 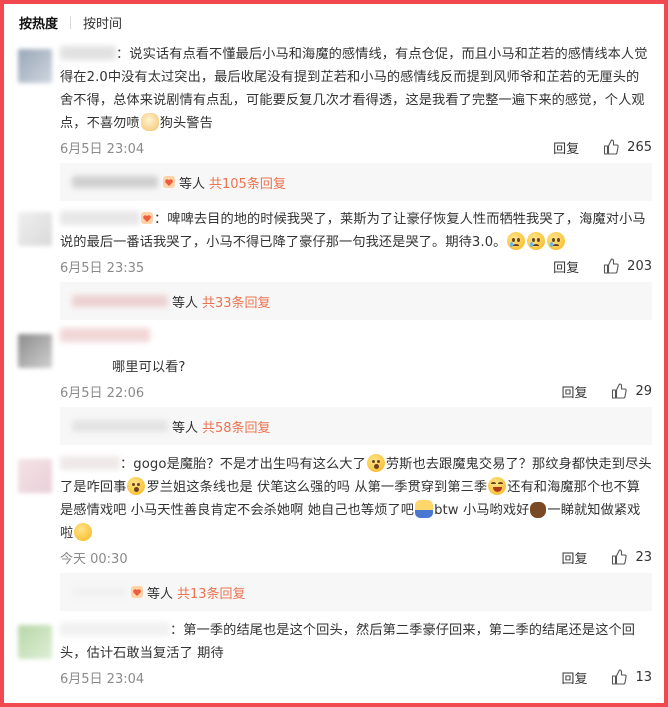 I want to click on like-button: 13, so click(x=631, y=677).